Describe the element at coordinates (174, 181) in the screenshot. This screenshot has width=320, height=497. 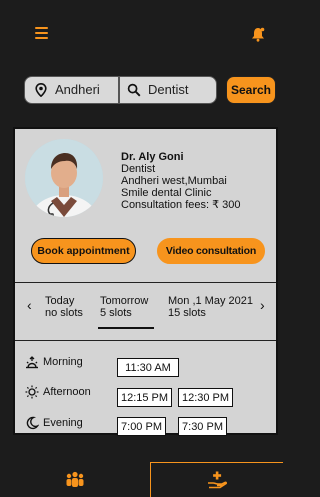
I see `doctor-location: Andheri west,Mumbai` at that location.